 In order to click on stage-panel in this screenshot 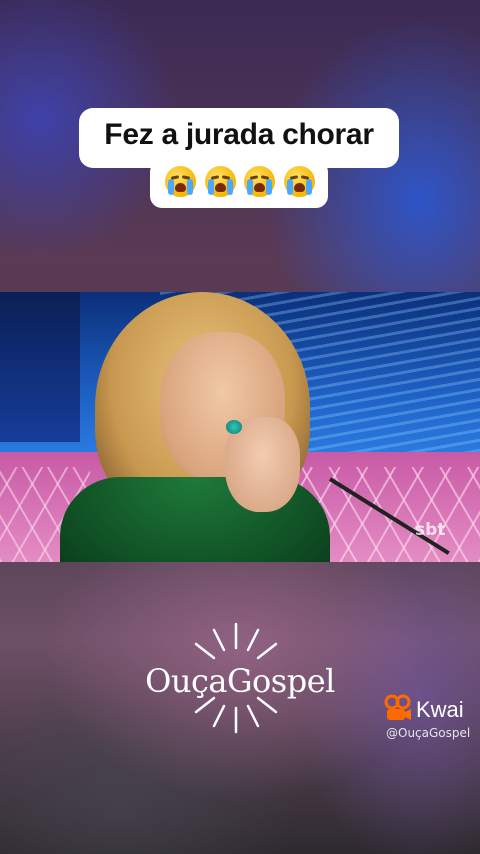, I will do `click(40, 367)`.